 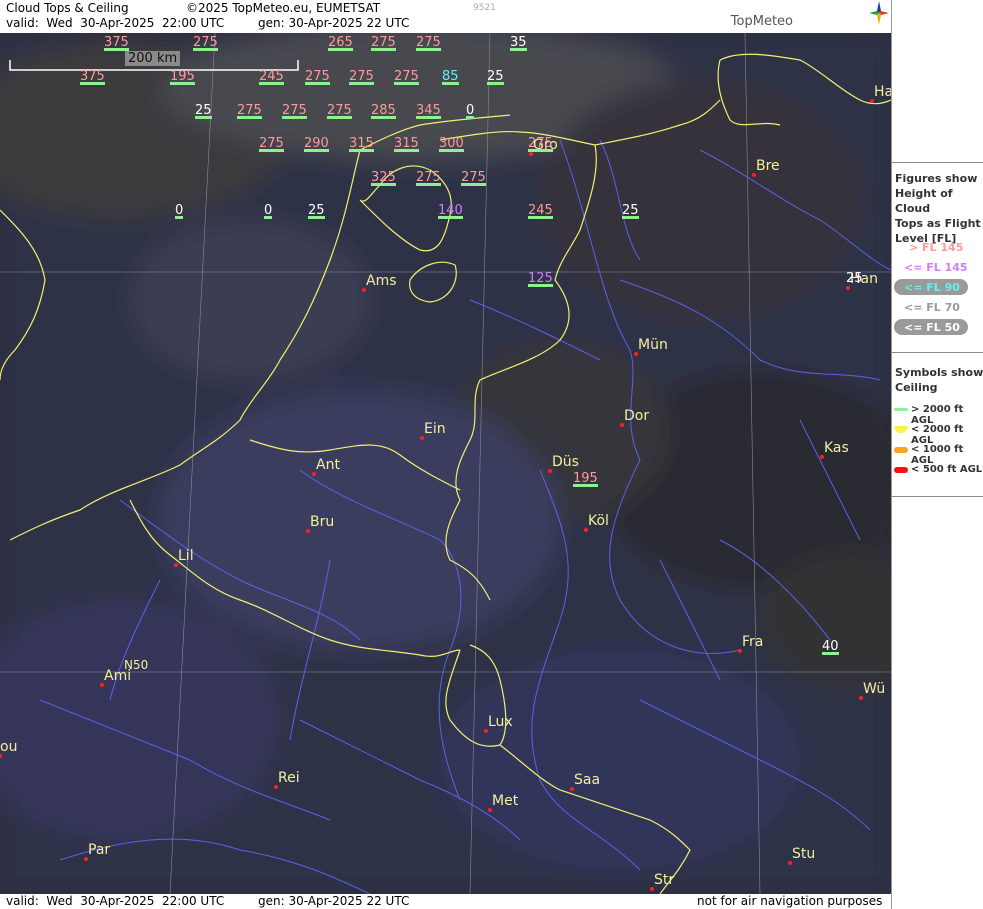 What do you see at coordinates (117, 676) in the screenshot?
I see `city-label: Ami` at bounding box center [117, 676].